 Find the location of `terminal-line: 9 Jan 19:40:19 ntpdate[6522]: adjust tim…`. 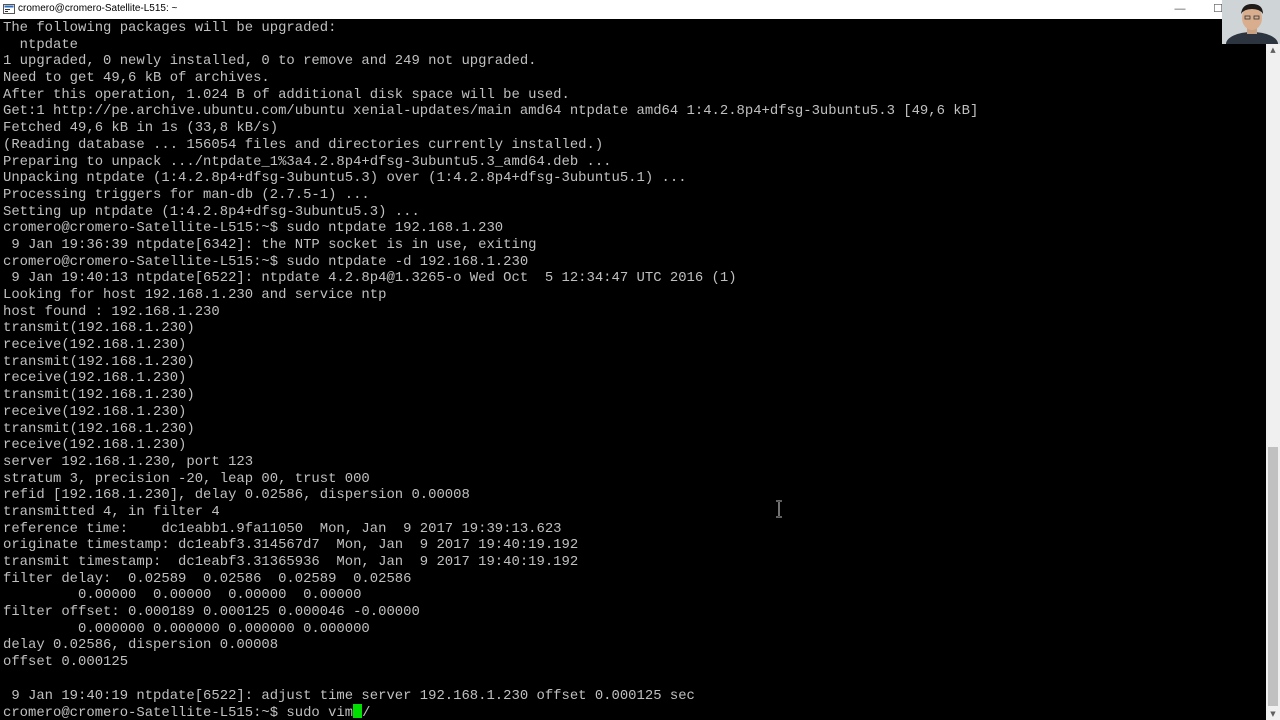

terminal-line: 9 Jan 19:40:19 ntpdate[6522]: adjust tim… is located at coordinates (349, 695).